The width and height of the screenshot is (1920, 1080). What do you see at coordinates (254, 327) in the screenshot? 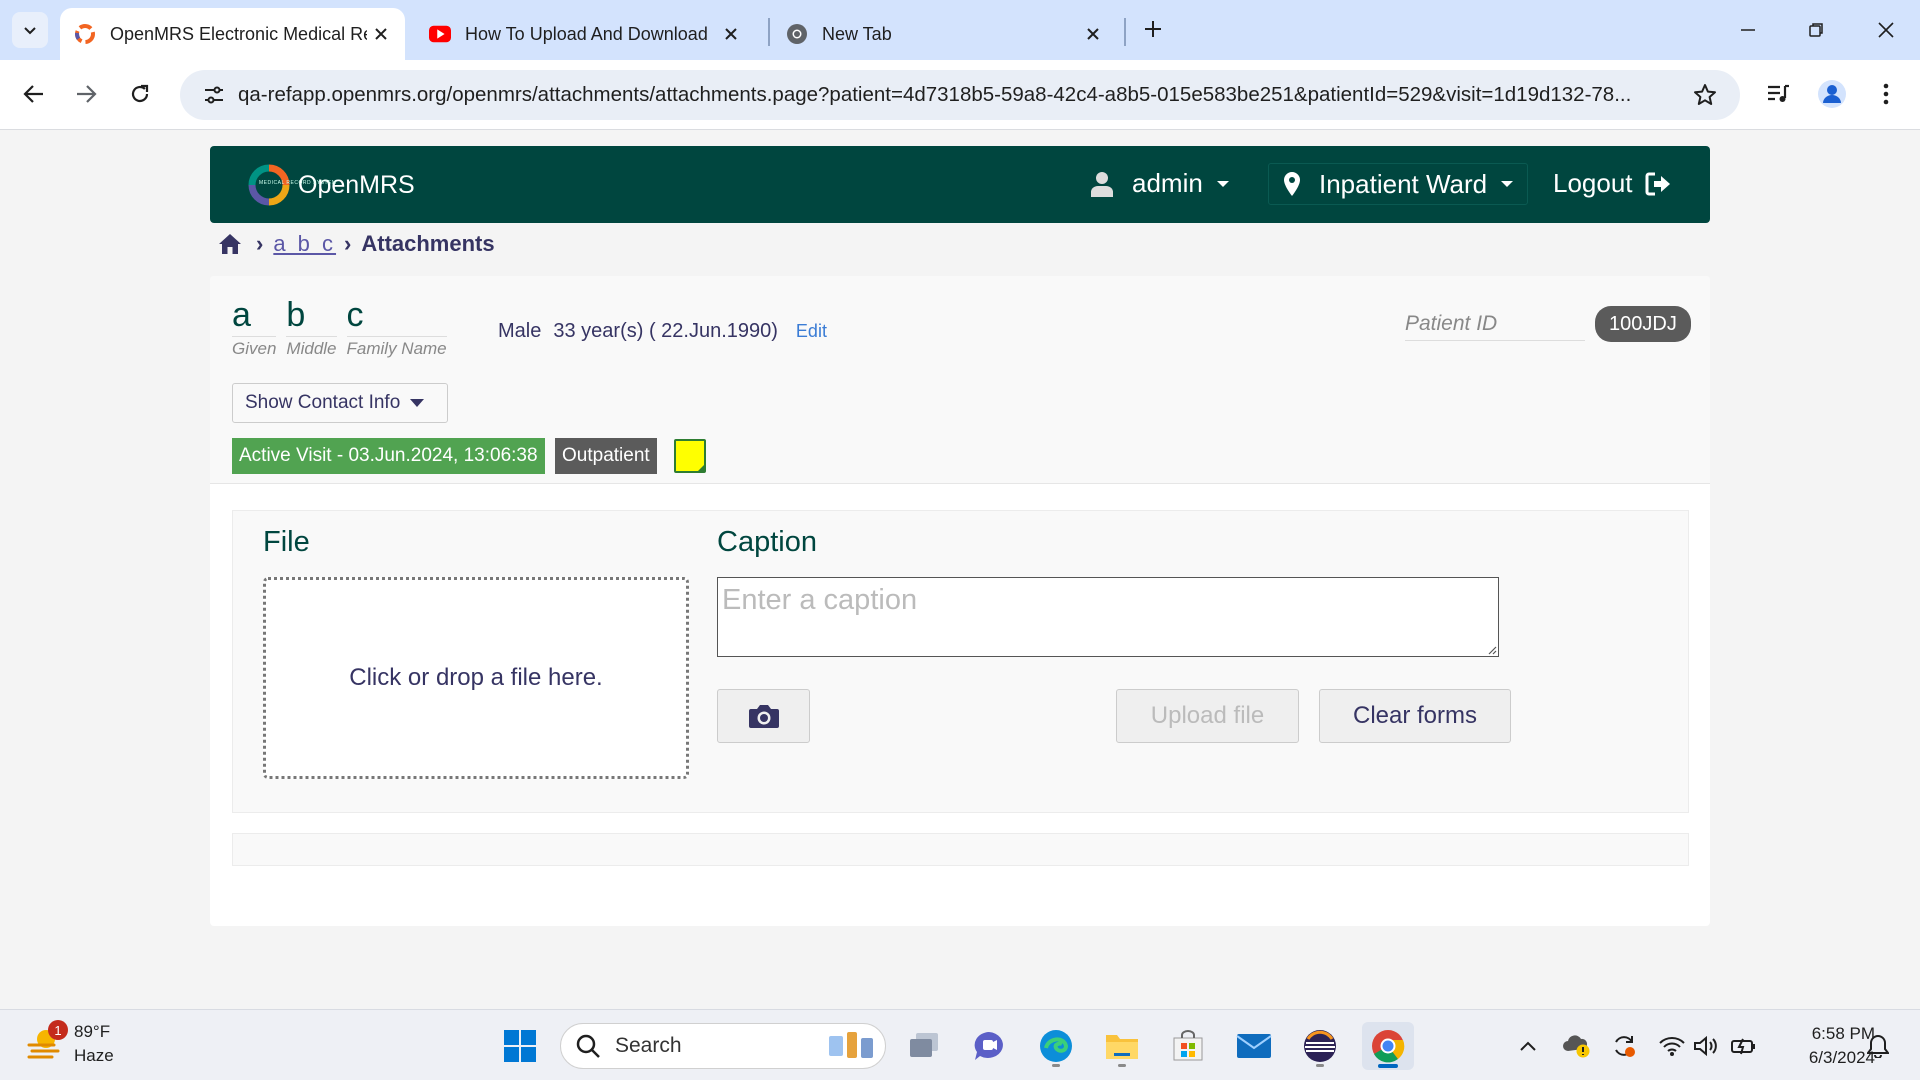
I see `given-name: a Given` at bounding box center [254, 327].